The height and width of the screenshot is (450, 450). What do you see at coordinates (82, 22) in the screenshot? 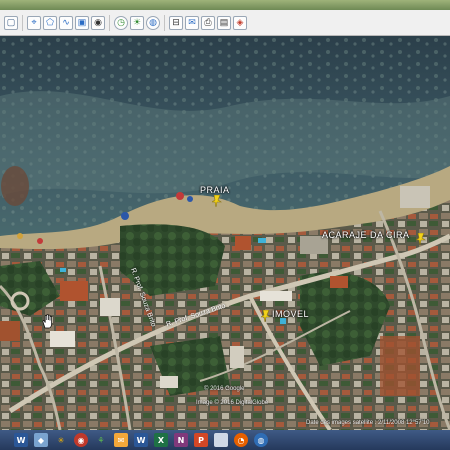
I see `overlay-icon: ▣` at bounding box center [82, 22].